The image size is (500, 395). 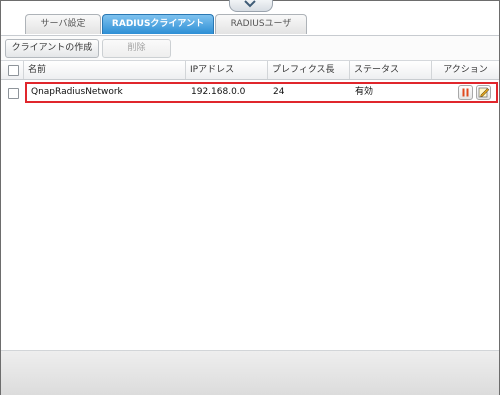 I want to click on column-header-name: 名前, so click(x=104, y=70).